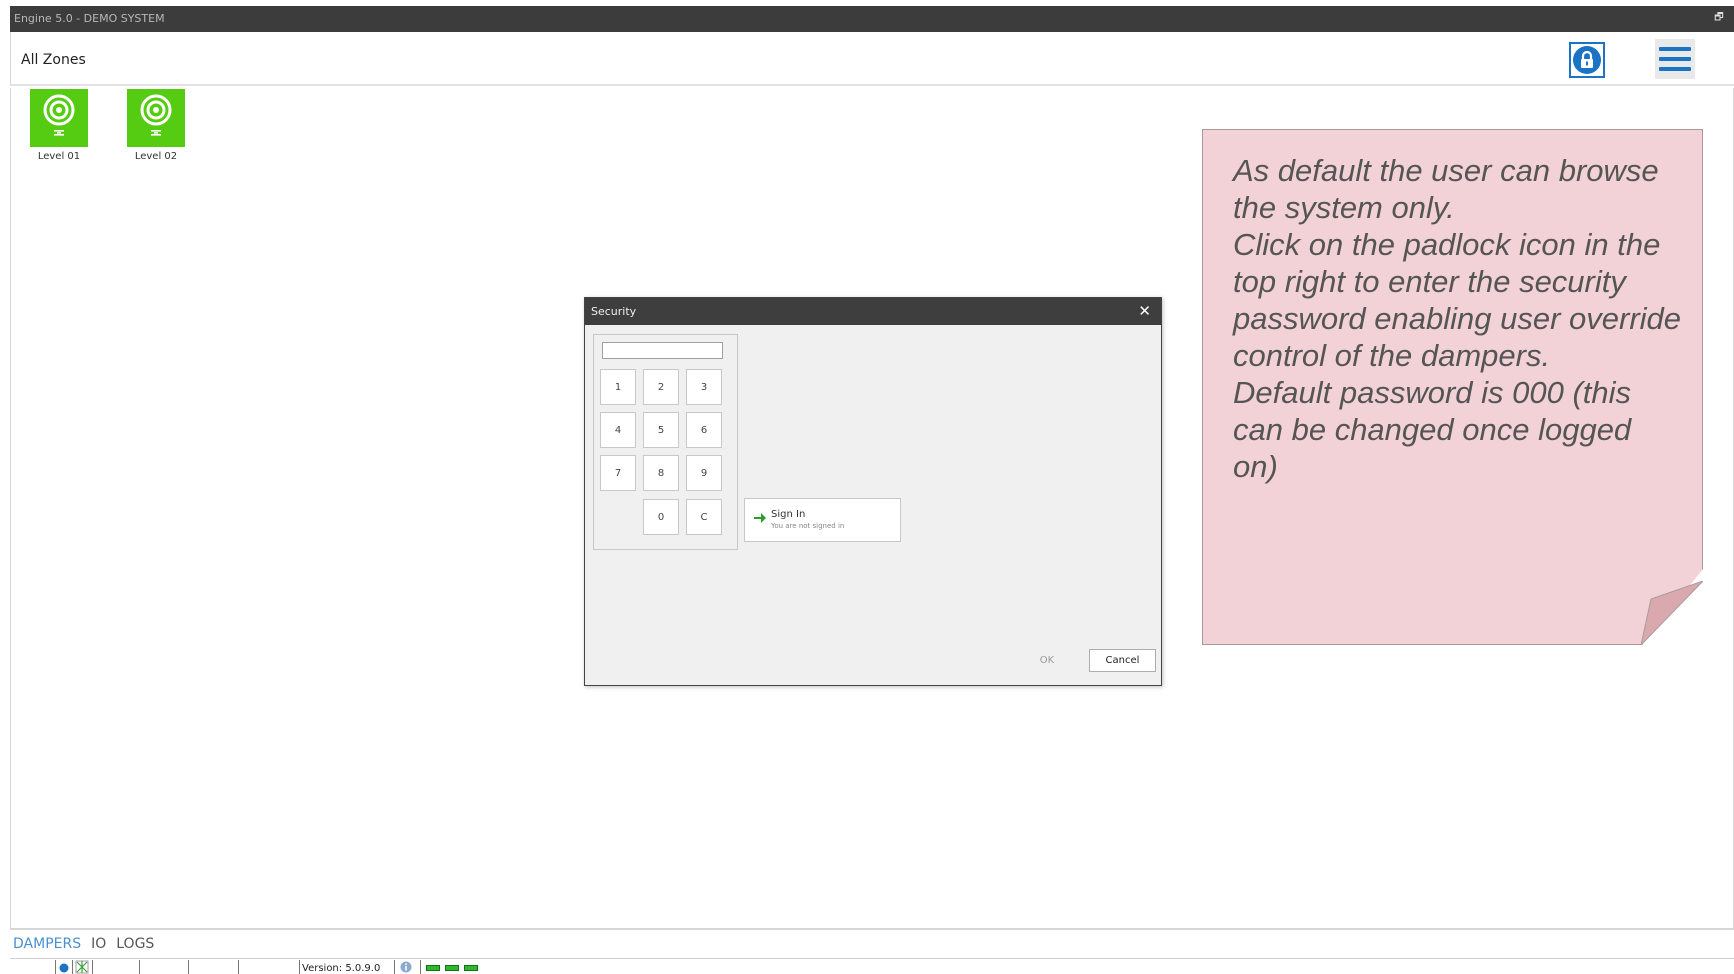  Describe the element at coordinates (661, 473) in the screenshot. I see `key-8-button: 8` at that location.